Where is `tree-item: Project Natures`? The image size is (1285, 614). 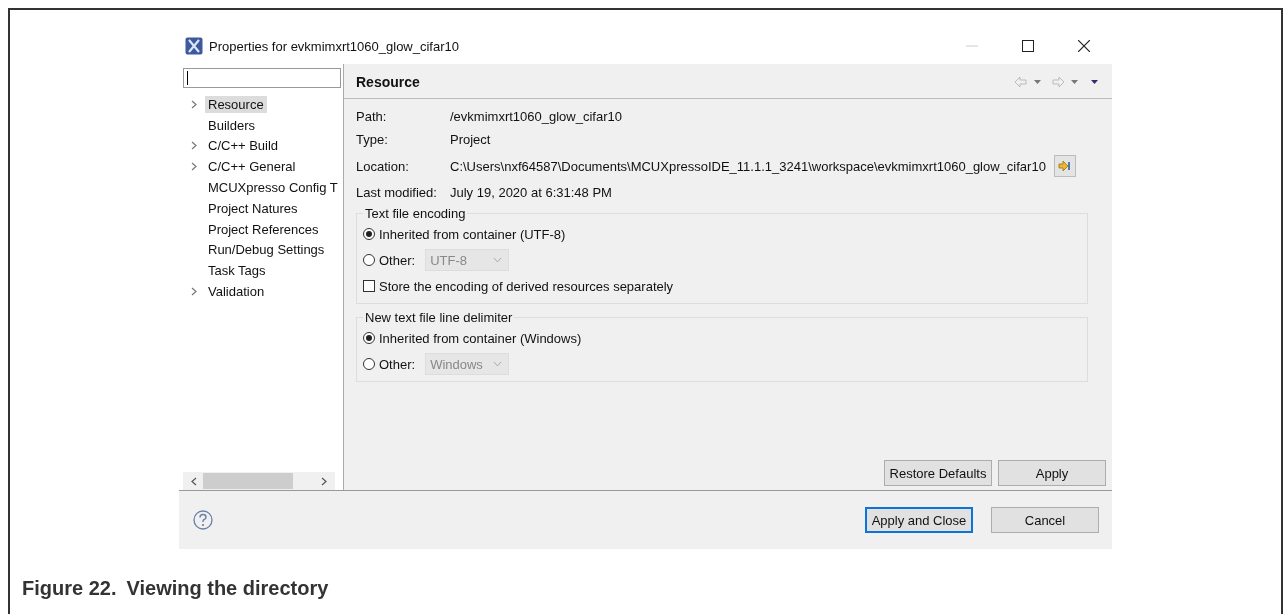 tree-item: Project Natures is located at coordinates (253, 208).